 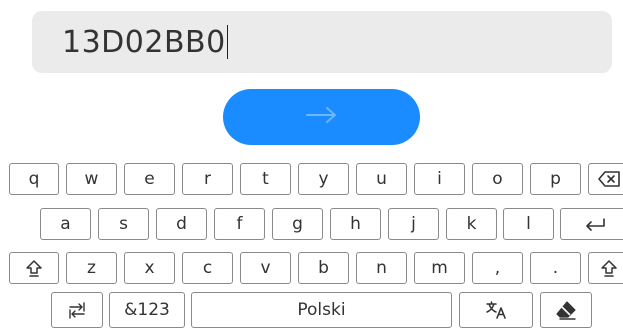 What do you see at coordinates (149, 179) in the screenshot?
I see `key-e: e` at bounding box center [149, 179].